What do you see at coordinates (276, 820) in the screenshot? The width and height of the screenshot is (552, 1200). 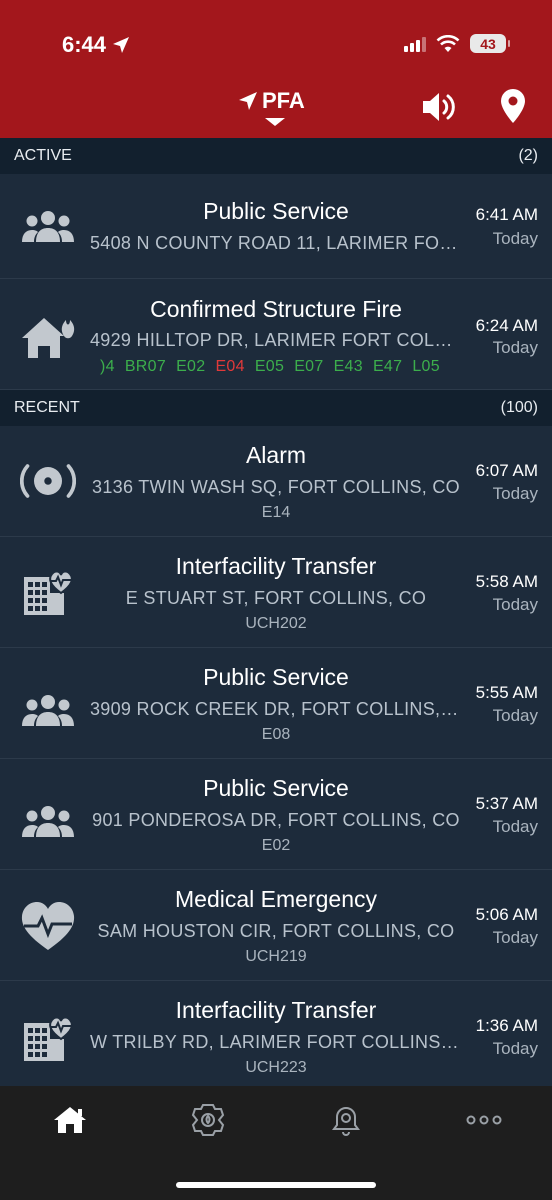 I see `incident-address: 901 PONDEROSA DR, FORT COLLINS, CO` at bounding box center [276, 820].